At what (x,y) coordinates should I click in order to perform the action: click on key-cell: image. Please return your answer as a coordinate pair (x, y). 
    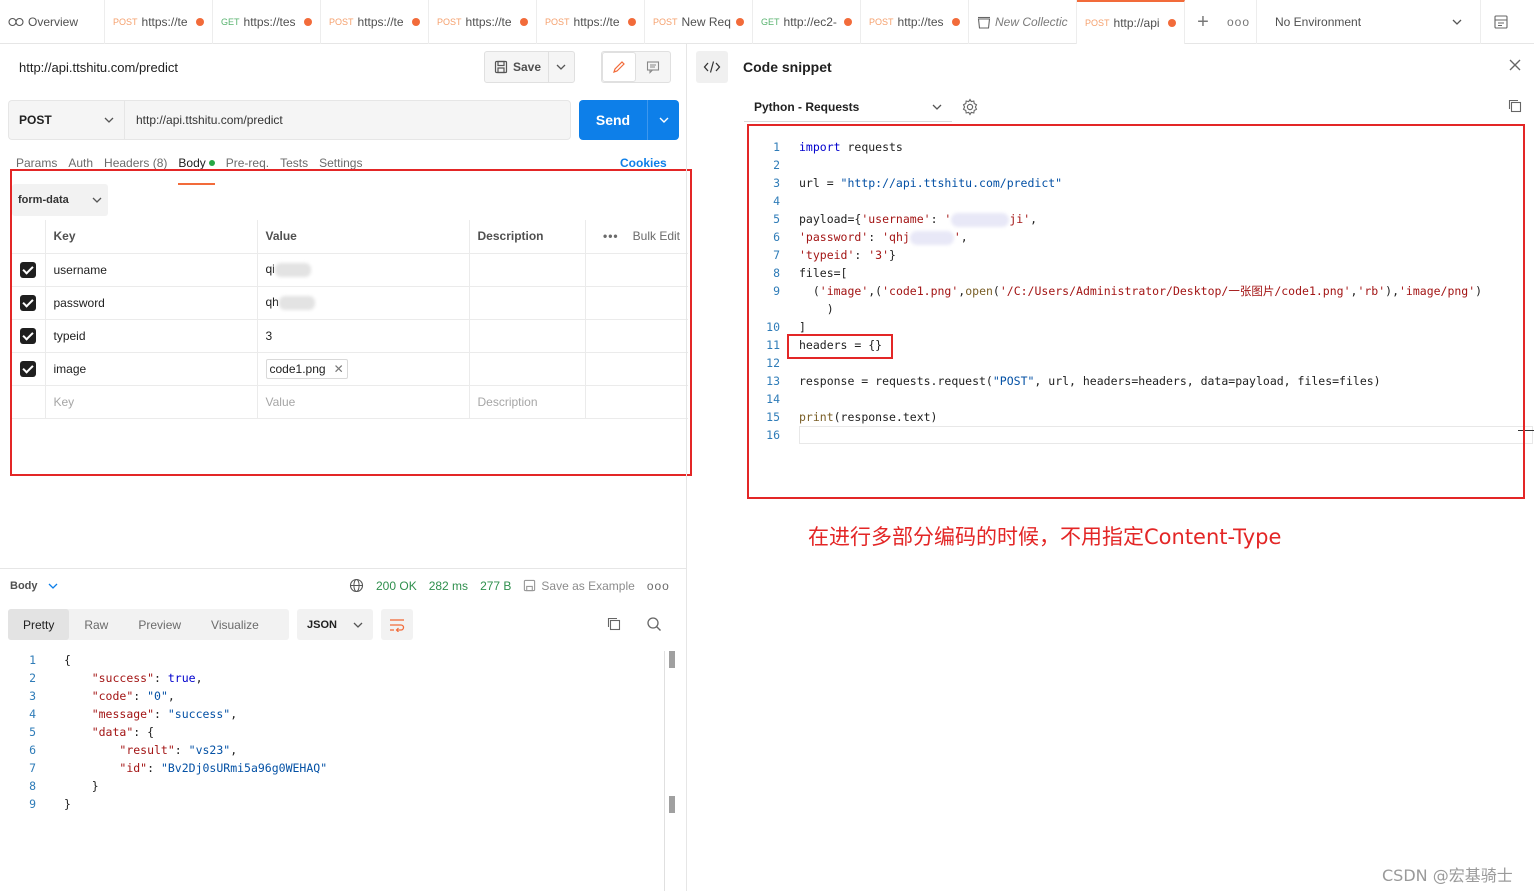
    Looking at the image, I should click on (151, 369).